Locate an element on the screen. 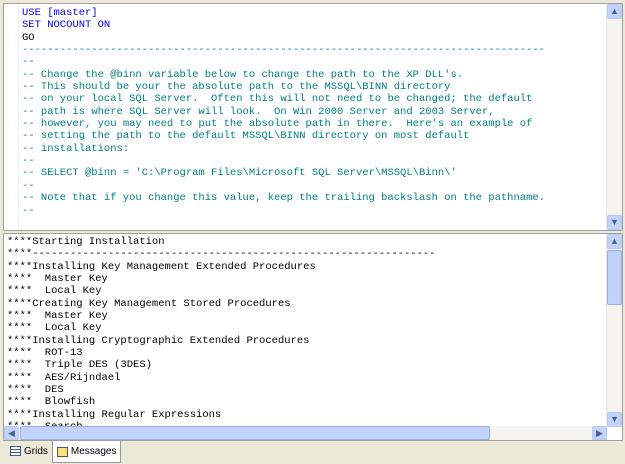 Image resolution: width=625 pixels, height=464 pixels. grid-icon is located at coordinates (15, 451).